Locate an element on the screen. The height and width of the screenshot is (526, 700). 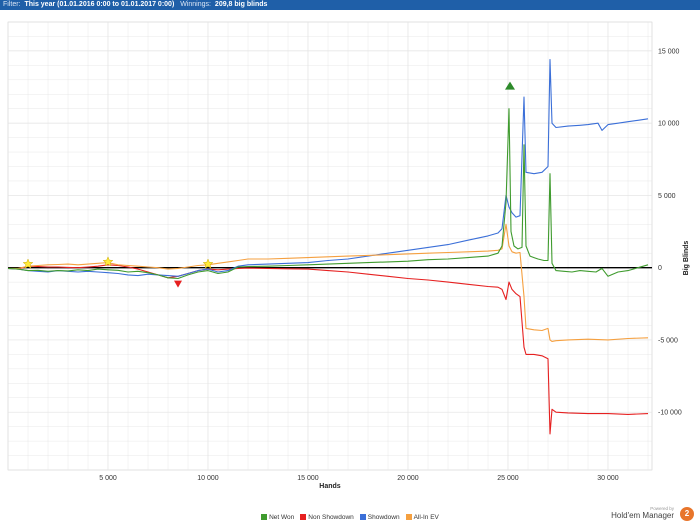
legend-label: Net Won is located at coordinates (282, 517).